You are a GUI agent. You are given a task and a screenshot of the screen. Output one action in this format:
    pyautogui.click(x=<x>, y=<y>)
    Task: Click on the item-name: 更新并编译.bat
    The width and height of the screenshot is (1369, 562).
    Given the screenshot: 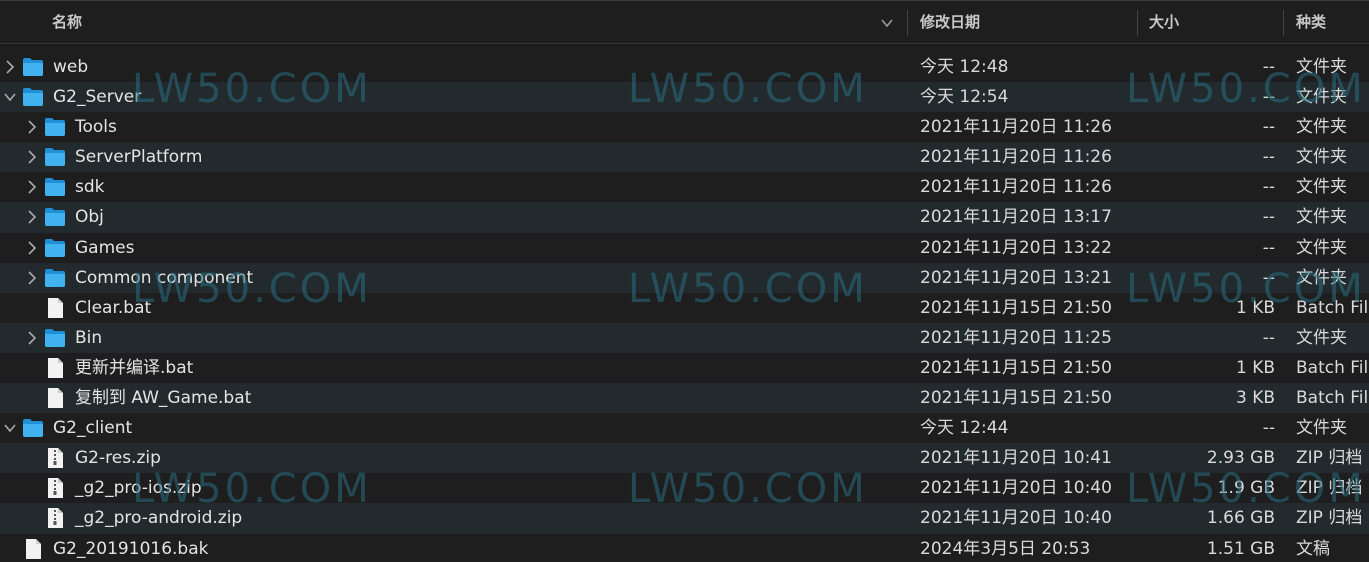 What is the action you would take?
    pyautogui.click(x=134, y=367)
    